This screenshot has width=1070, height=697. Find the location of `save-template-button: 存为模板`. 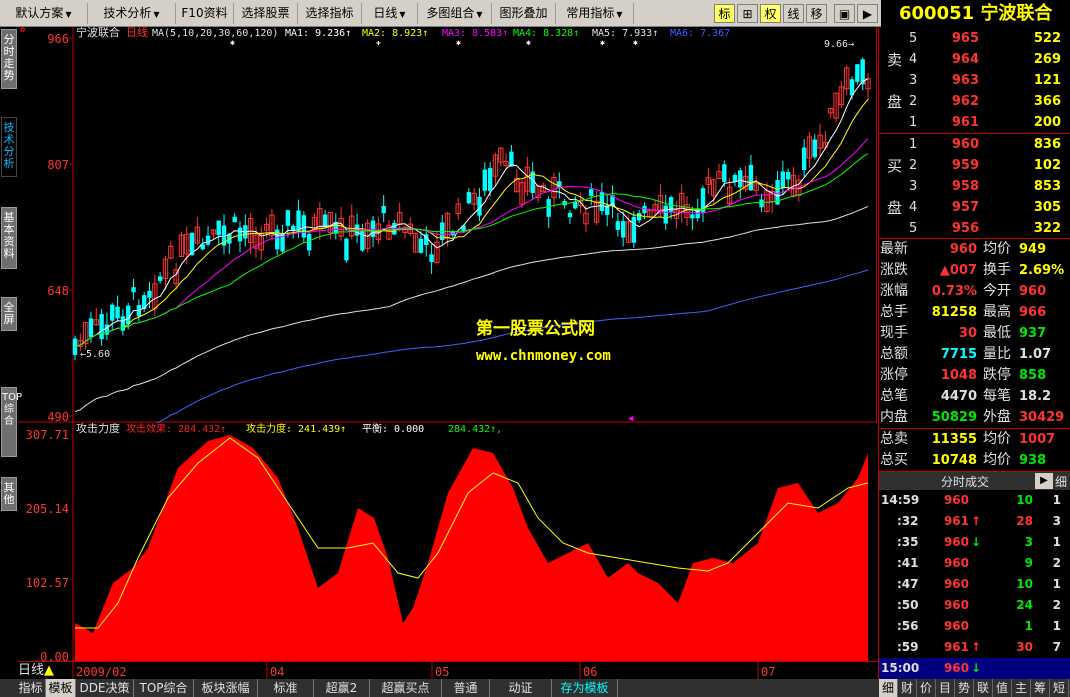

save-template-button: 存为模板 is located at coordinates (585, 688).